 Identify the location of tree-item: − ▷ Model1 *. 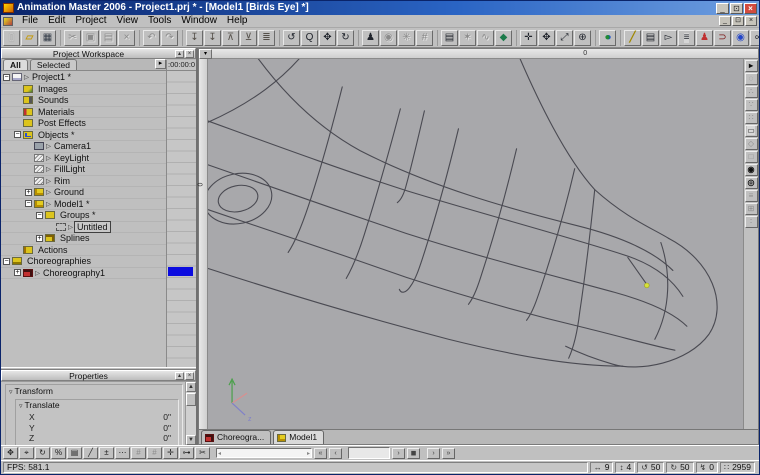
(83, 204).